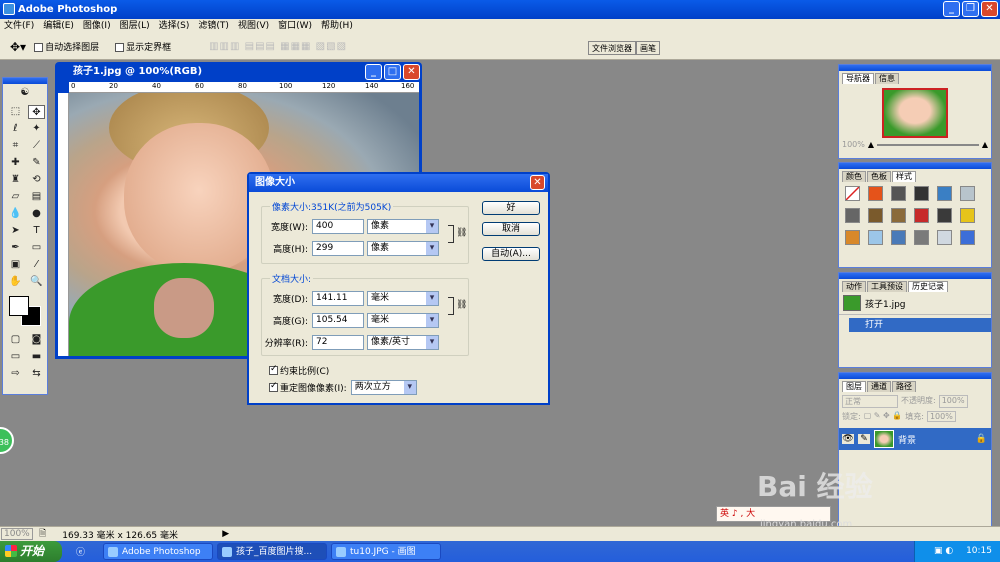 The height and width of the screenshot is (562, 1000). I want to click on status-zoom: 100%, so click(17, 534).